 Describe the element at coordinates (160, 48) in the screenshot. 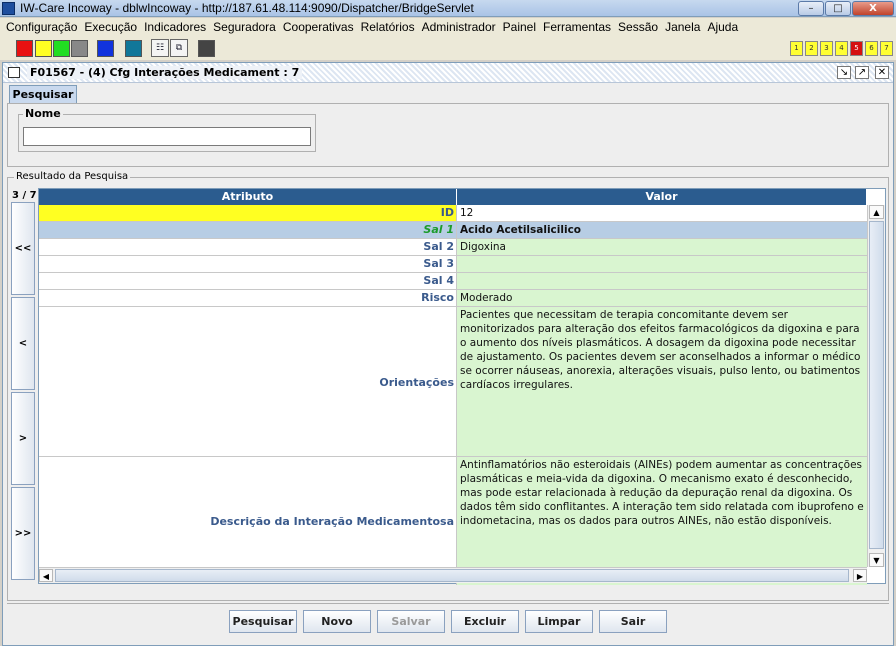

I see `tree-icon: ☷` at that location.